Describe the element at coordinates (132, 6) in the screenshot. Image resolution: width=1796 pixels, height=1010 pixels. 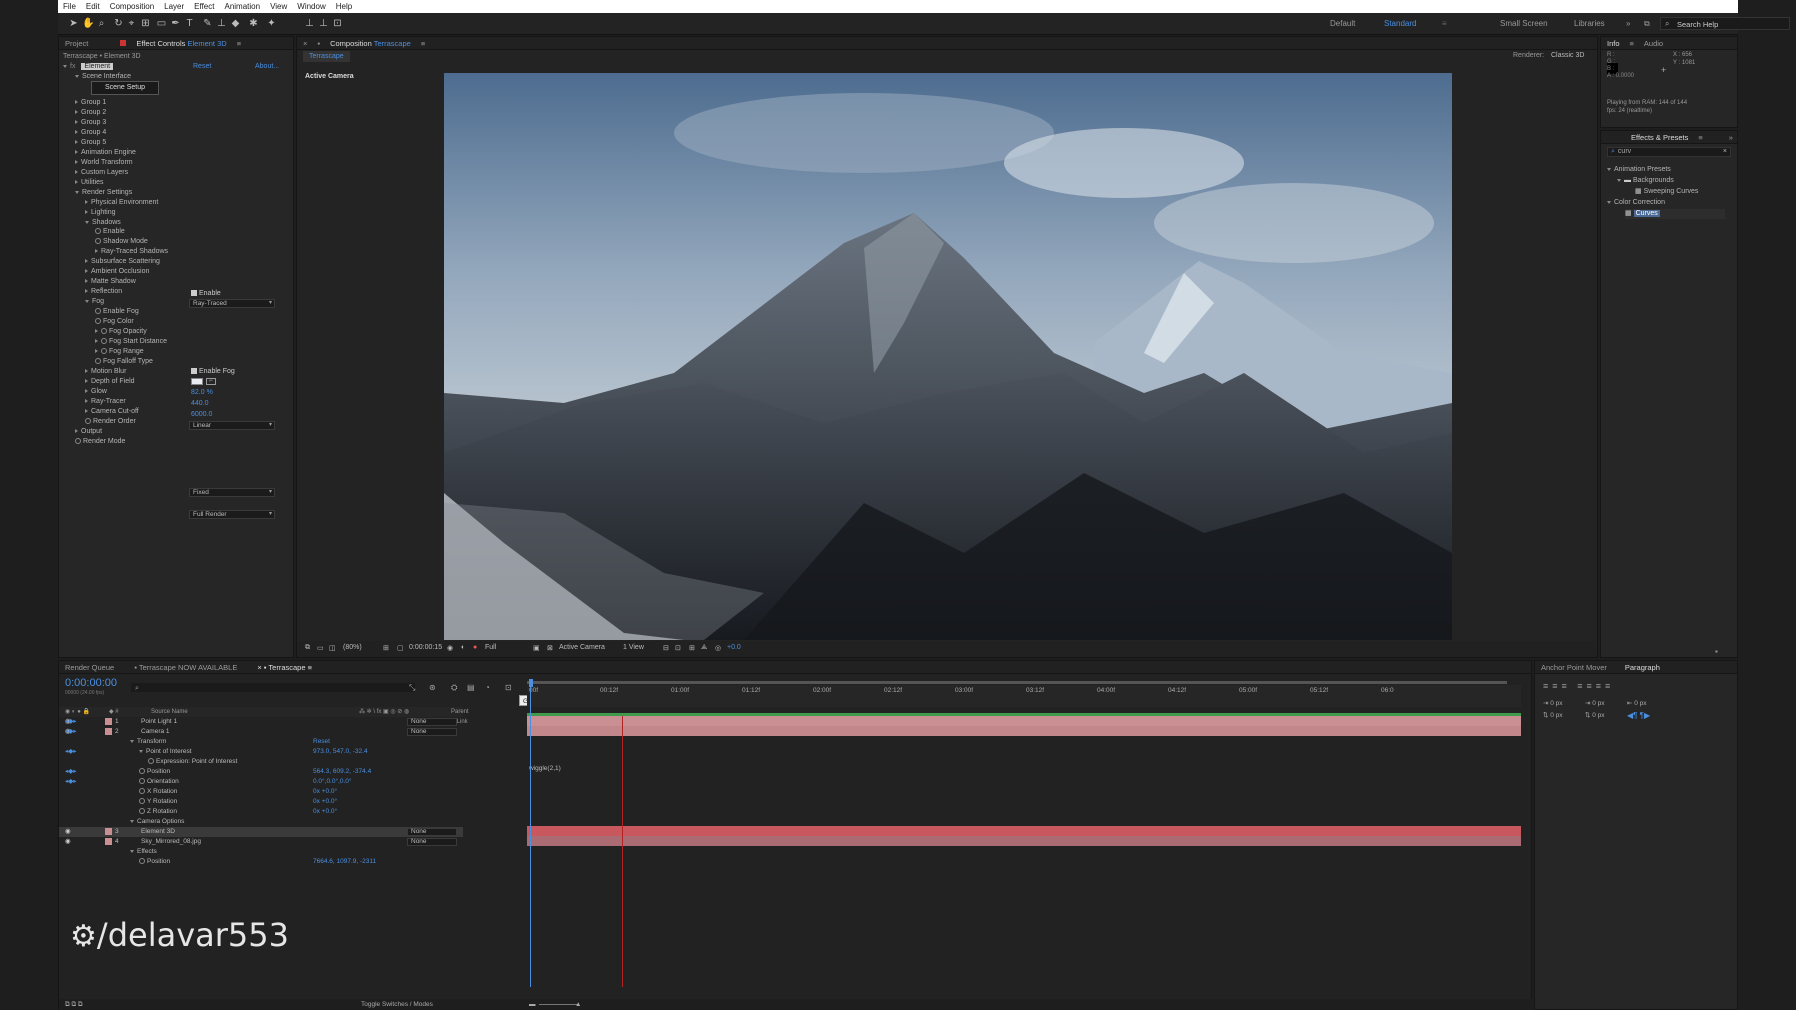
I see `menu-composition: Composition` at that location.